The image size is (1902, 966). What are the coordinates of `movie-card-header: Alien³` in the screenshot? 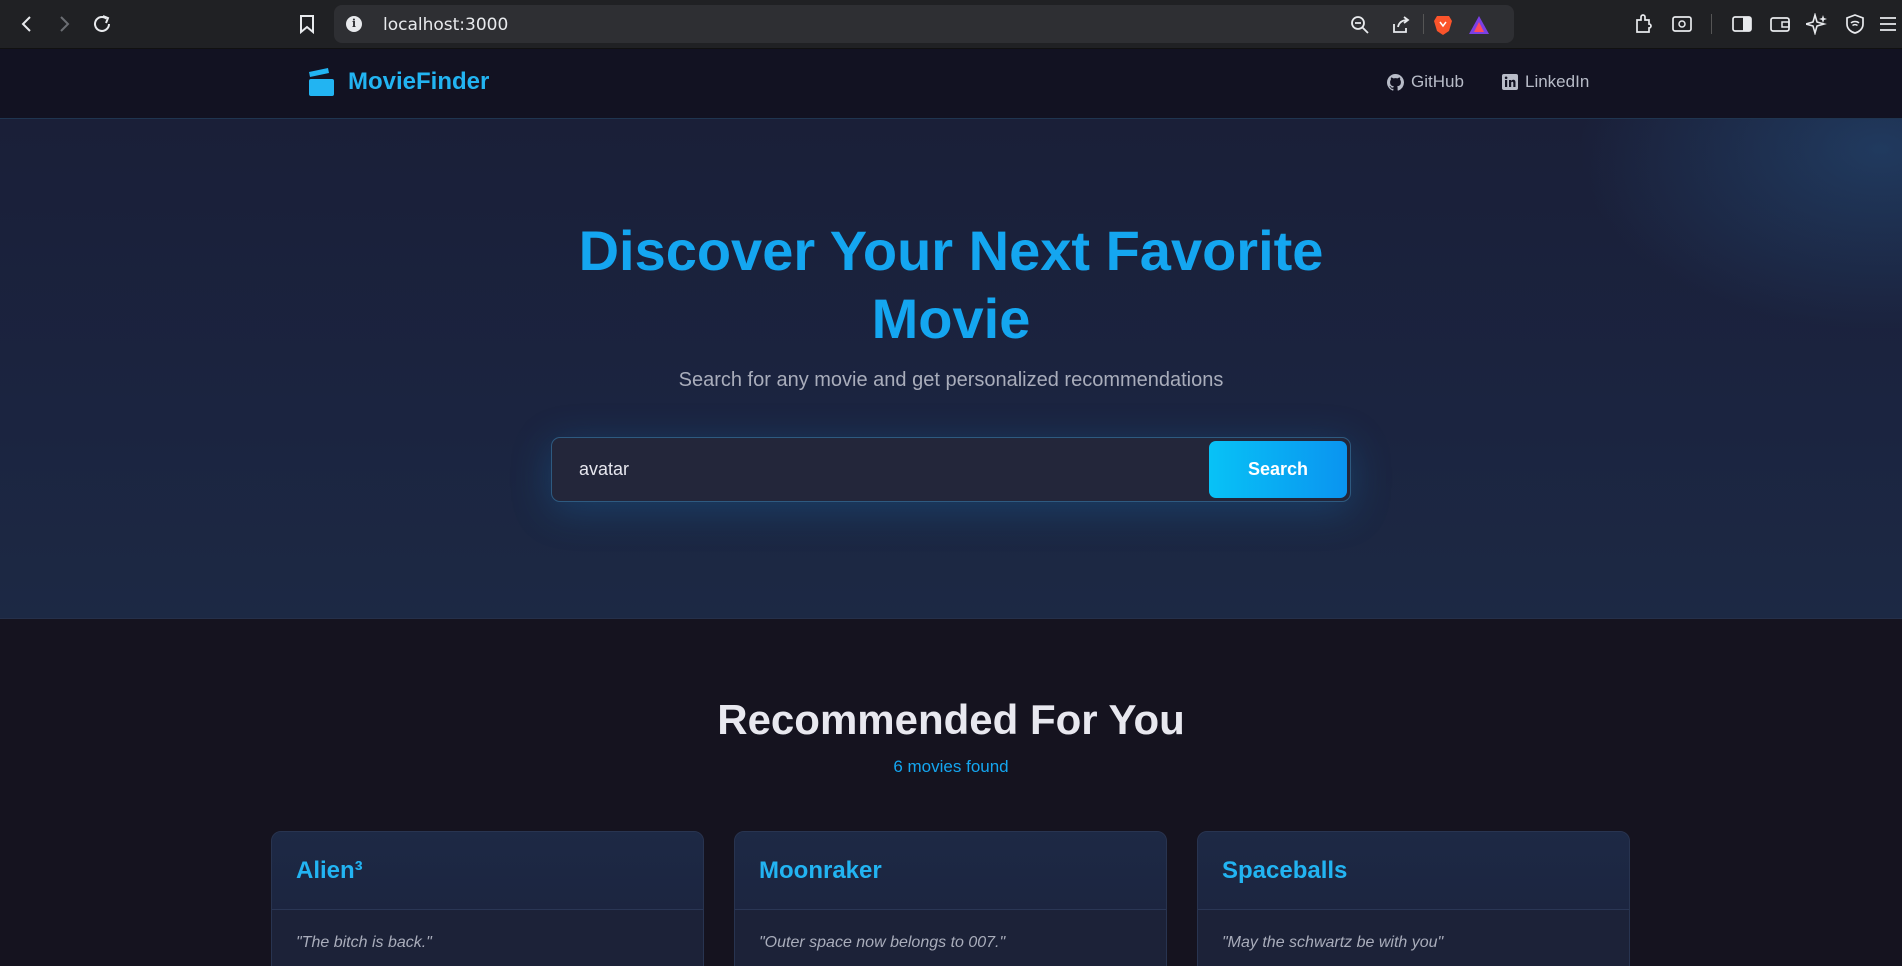 It's located at (487, 871).